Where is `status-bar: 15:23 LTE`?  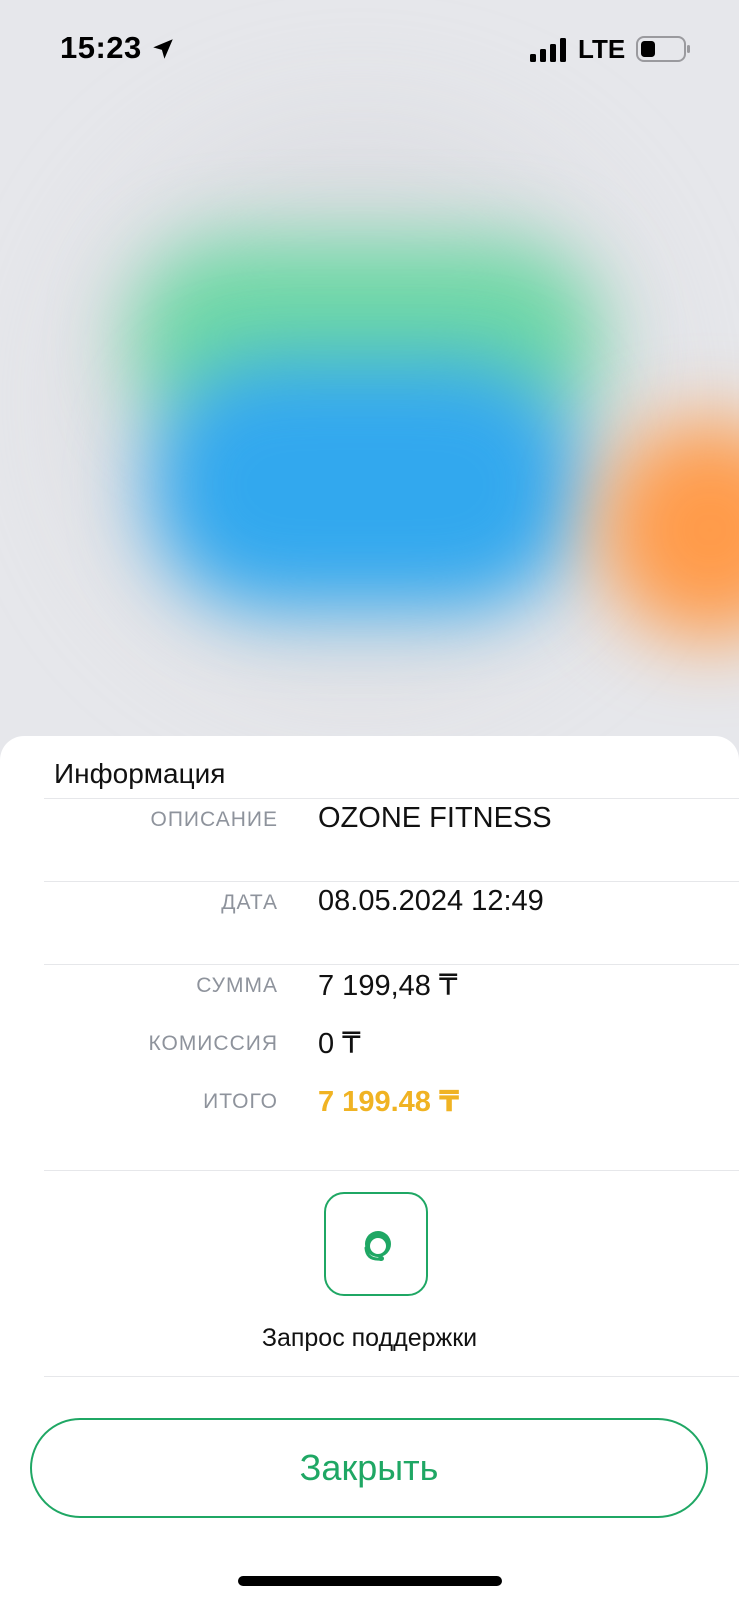 status-bar: 15:23 LTE is located at coordinates (369, 50).